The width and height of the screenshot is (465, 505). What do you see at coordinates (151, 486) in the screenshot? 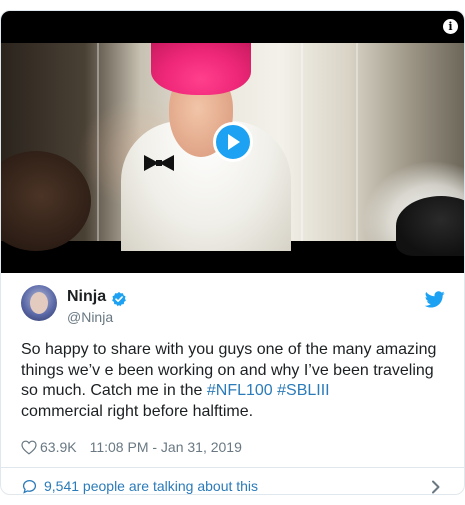
I see `conversation-count: 9,541 people are talking about this` at bounding box center [151, 486].